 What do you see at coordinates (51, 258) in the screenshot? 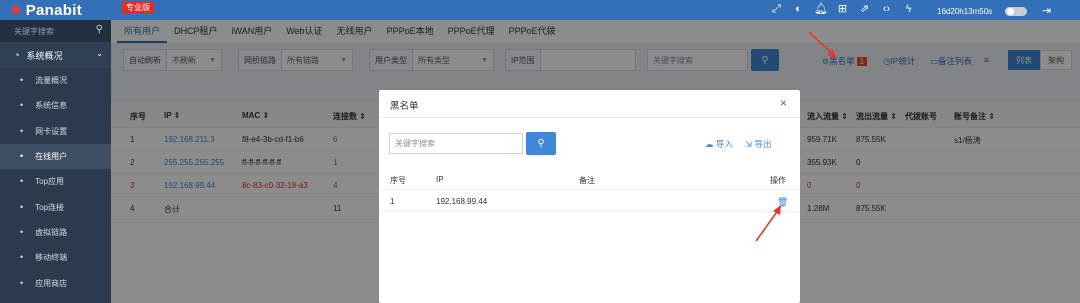
I see `sidebar-item-label: 移动终端` at bounding box center [51, 258].